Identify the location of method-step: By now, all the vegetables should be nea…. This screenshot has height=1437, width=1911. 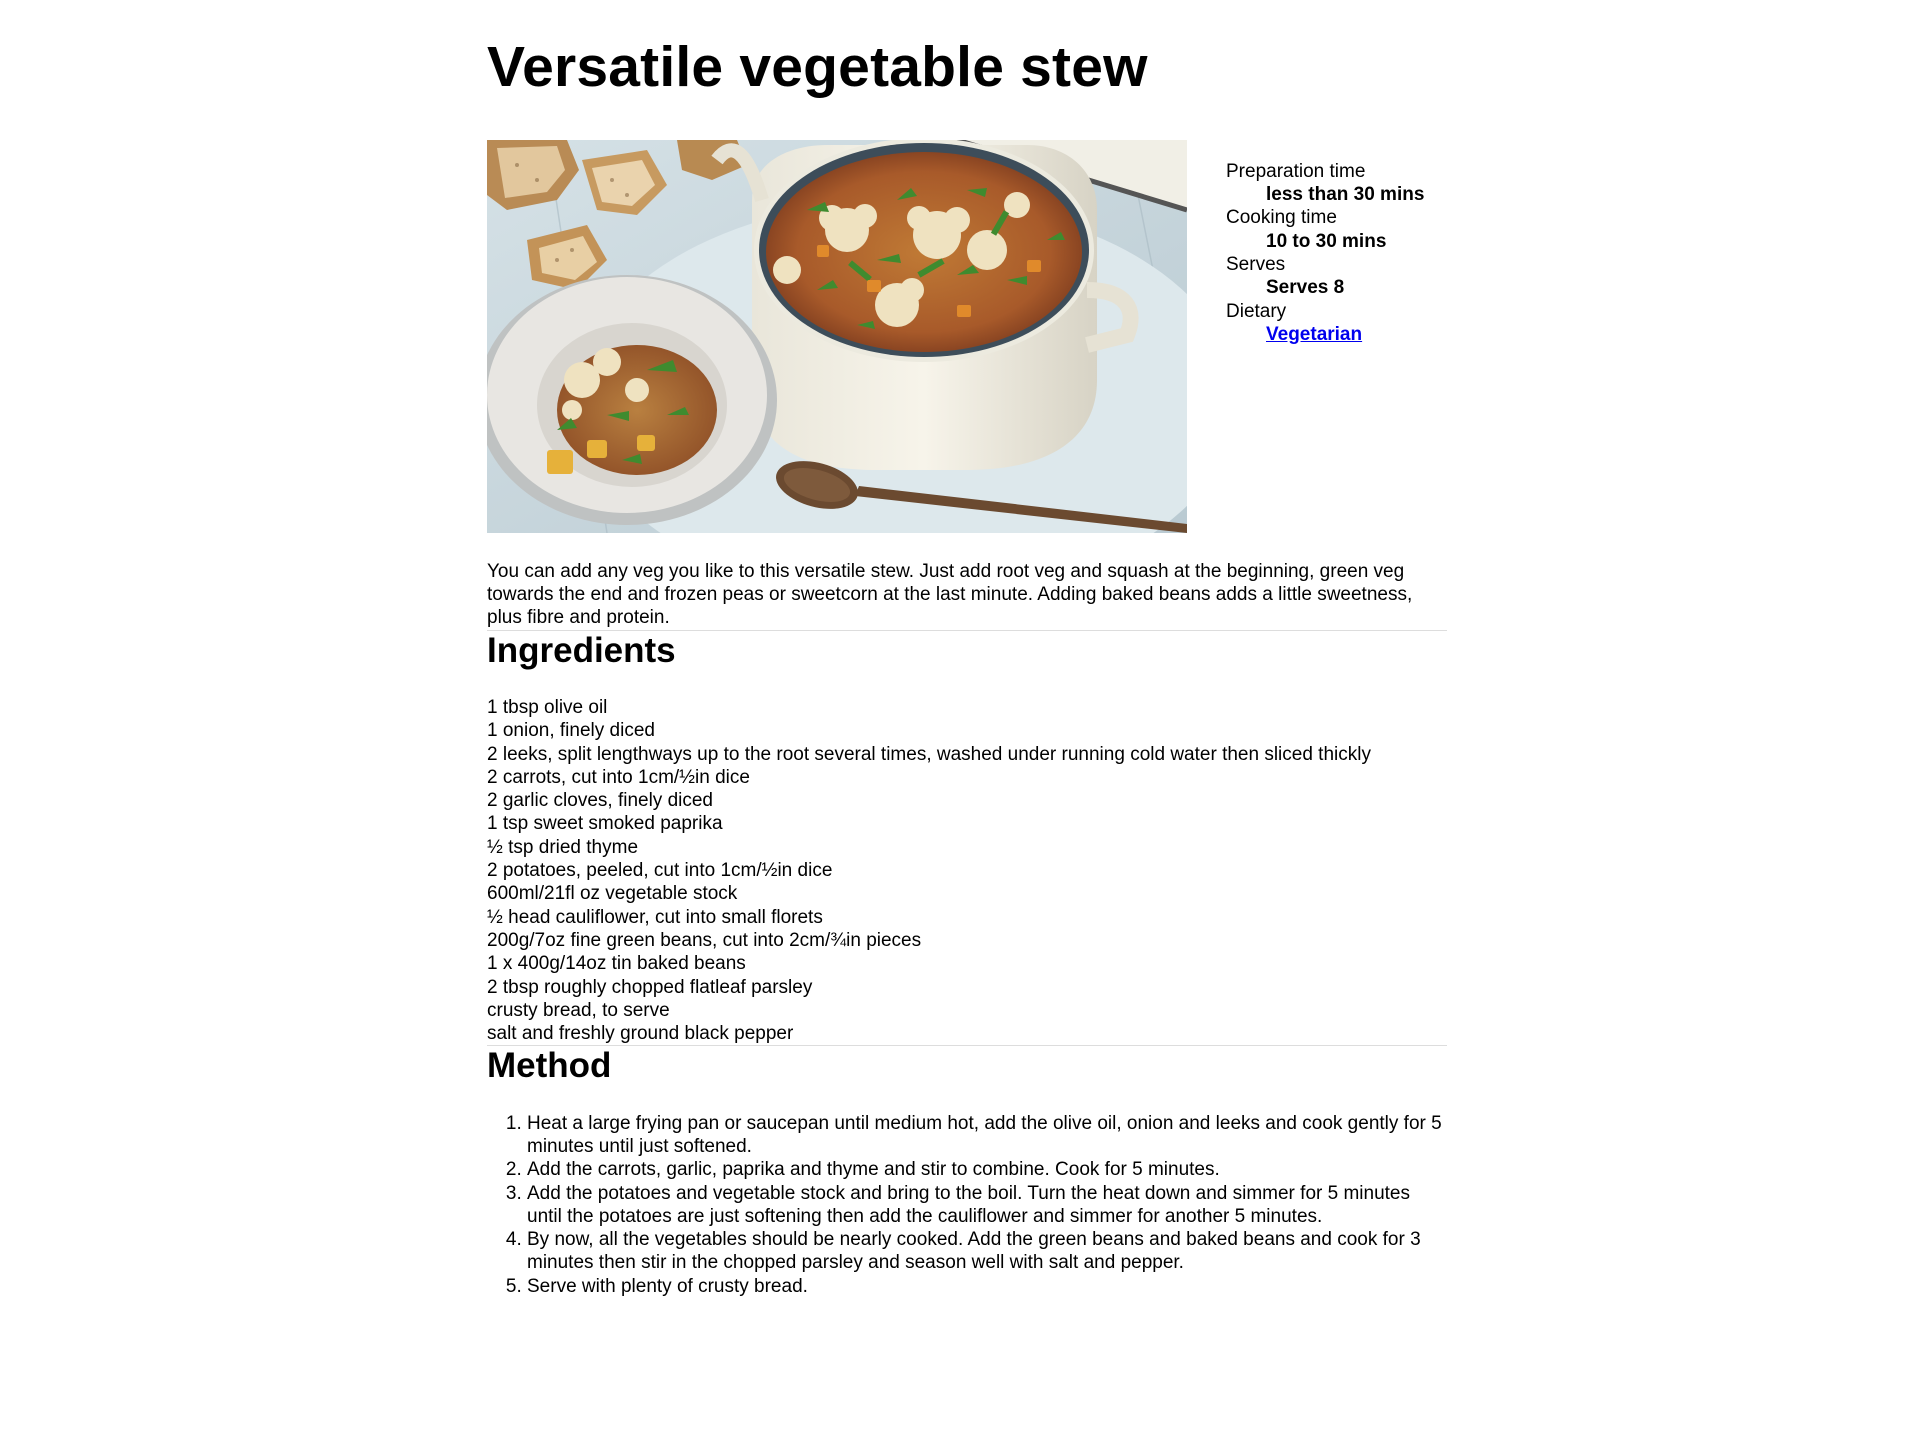
(987, 1251).